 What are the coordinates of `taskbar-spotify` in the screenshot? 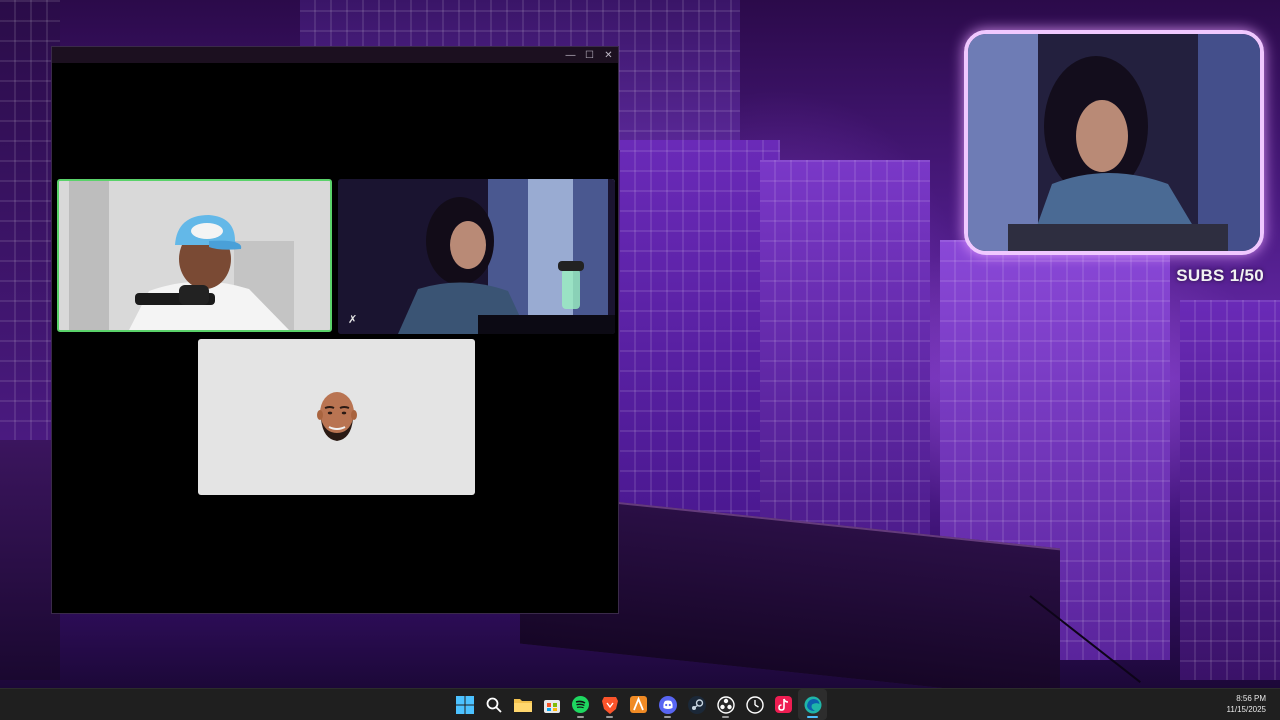 It's located at (580, 704).